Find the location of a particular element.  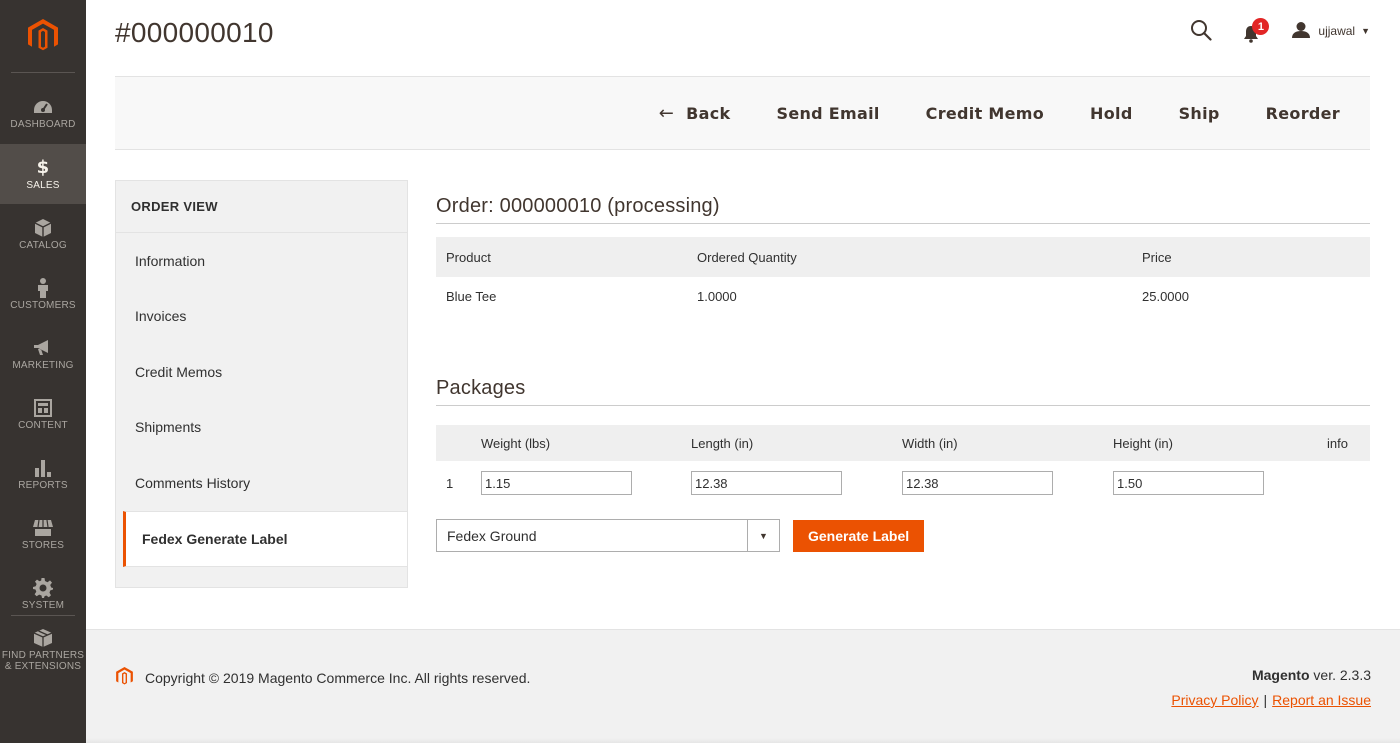

menu-item-catalog: CATALOG is located at coordinates (43, 234).